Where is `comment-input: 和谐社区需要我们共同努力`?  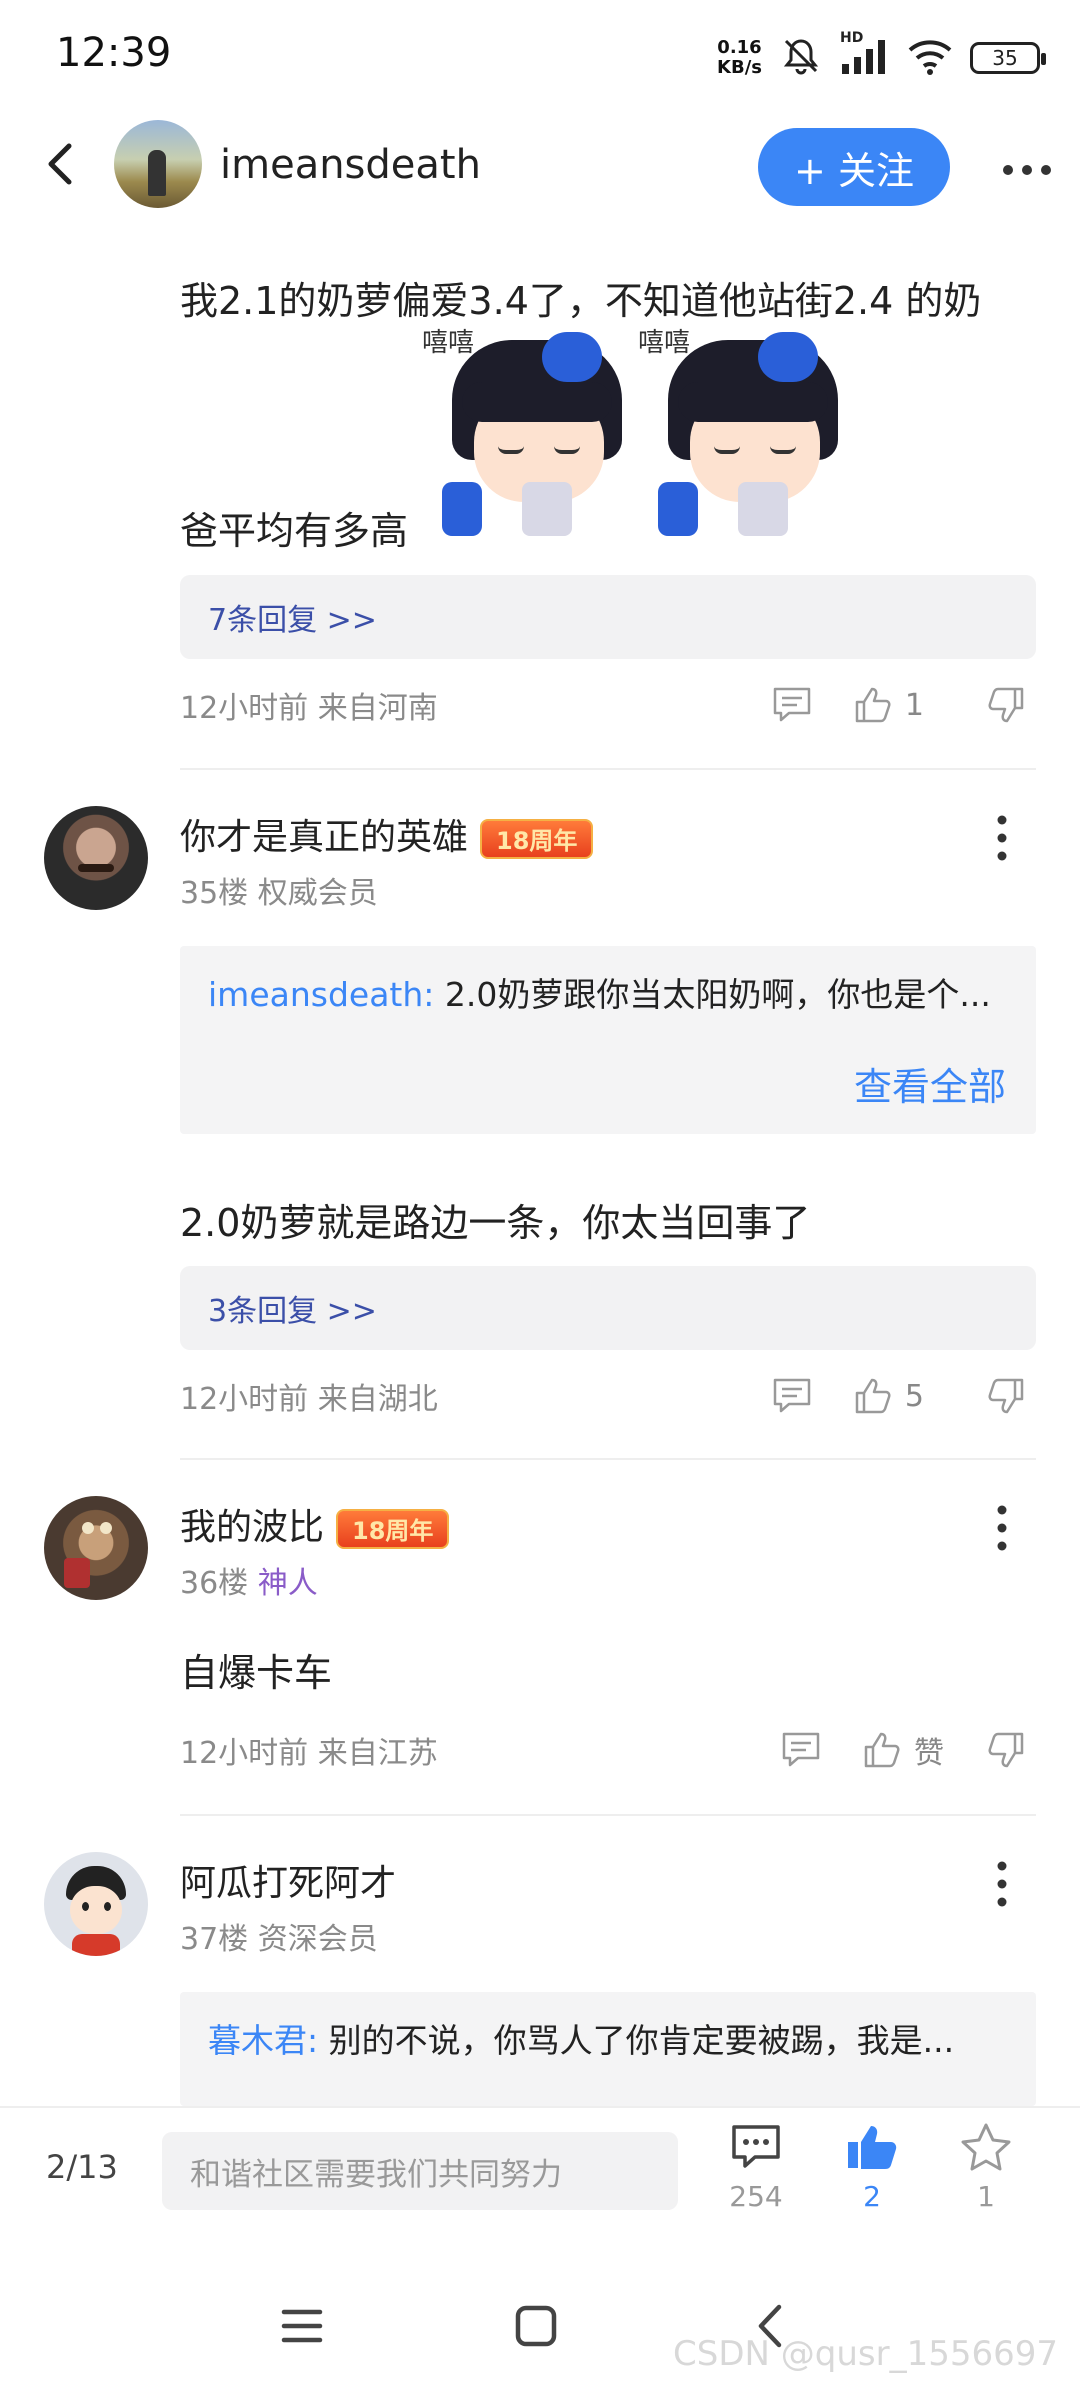 comment-input: 和谐社区需要我们共同努力 is located at coordinates (420, 2171).